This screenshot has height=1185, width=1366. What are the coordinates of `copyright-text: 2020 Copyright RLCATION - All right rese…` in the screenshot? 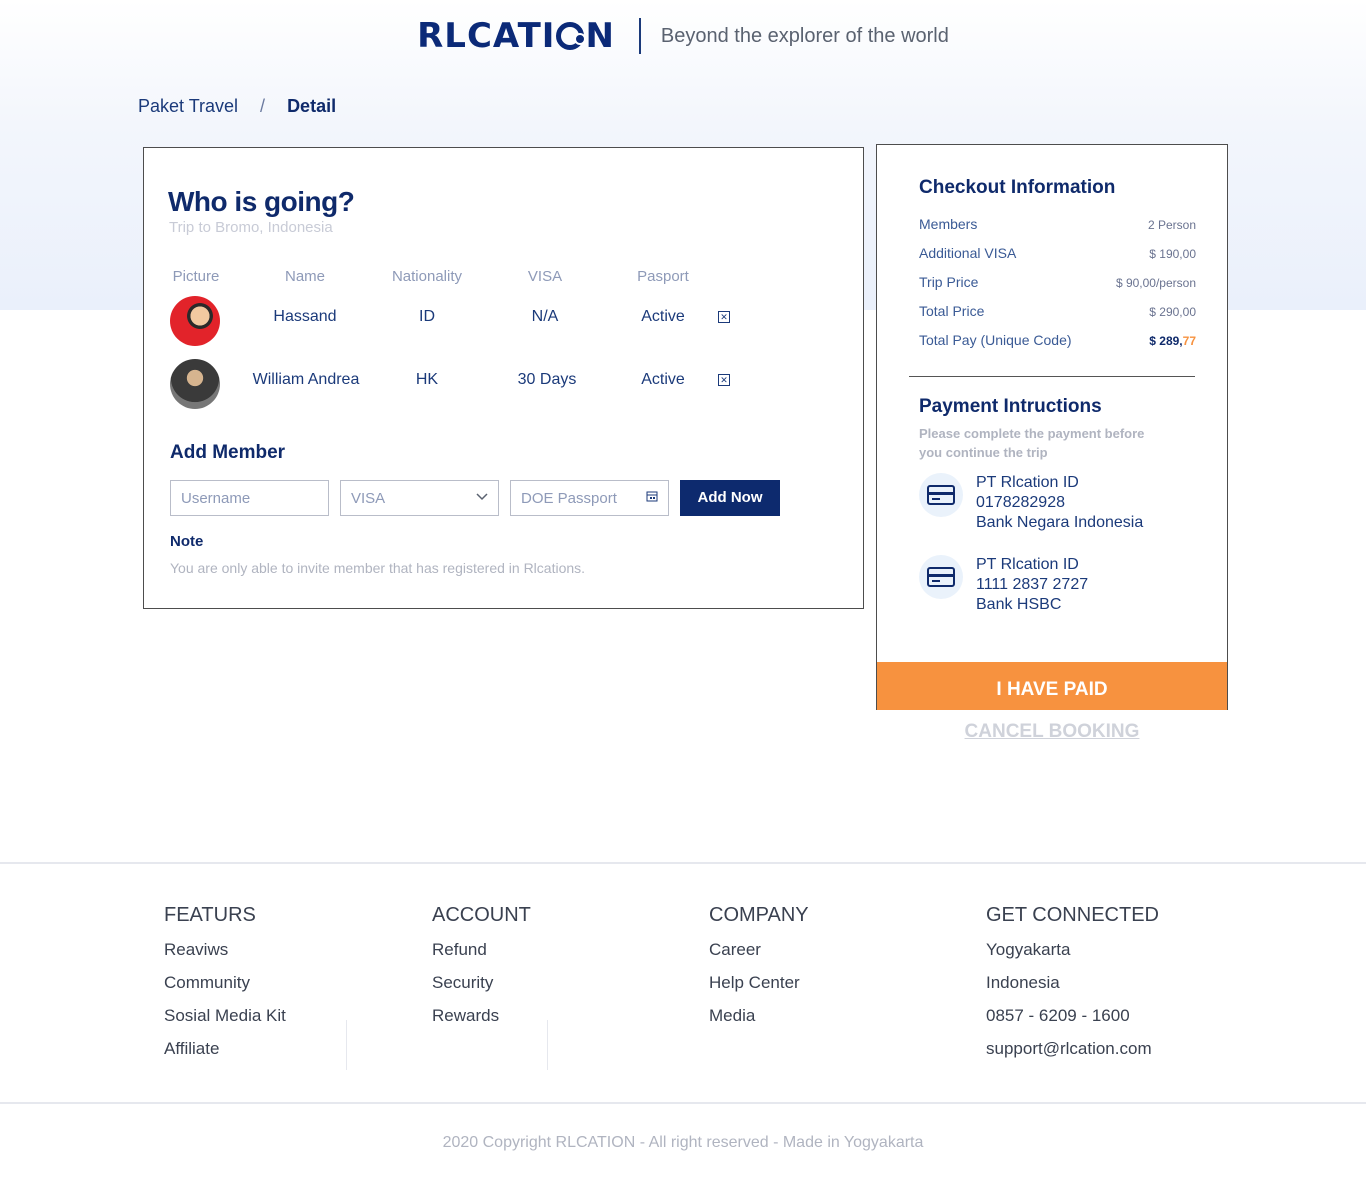 It's located at (683, 1142).